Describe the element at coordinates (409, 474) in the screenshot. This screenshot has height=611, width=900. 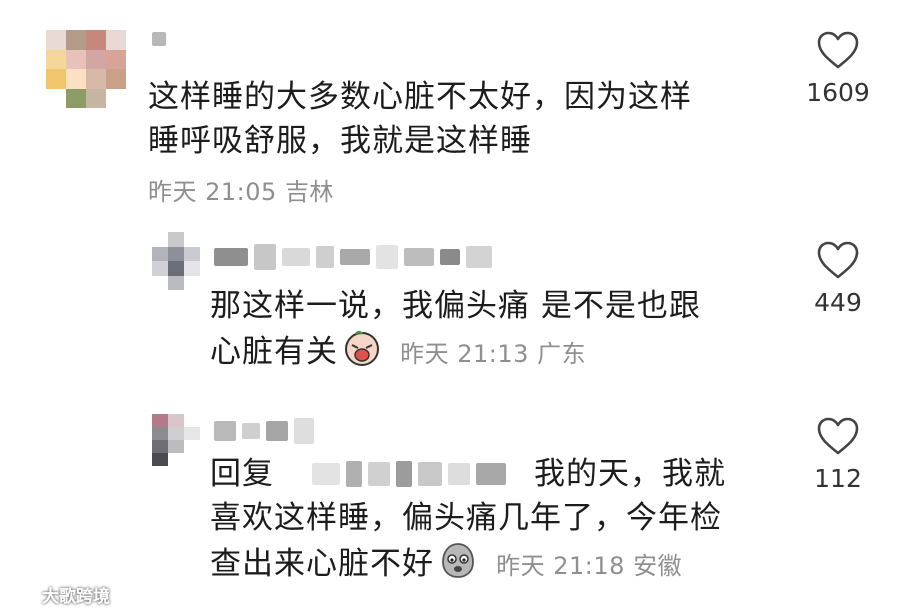
I see `blurred-reply-target` at that location.